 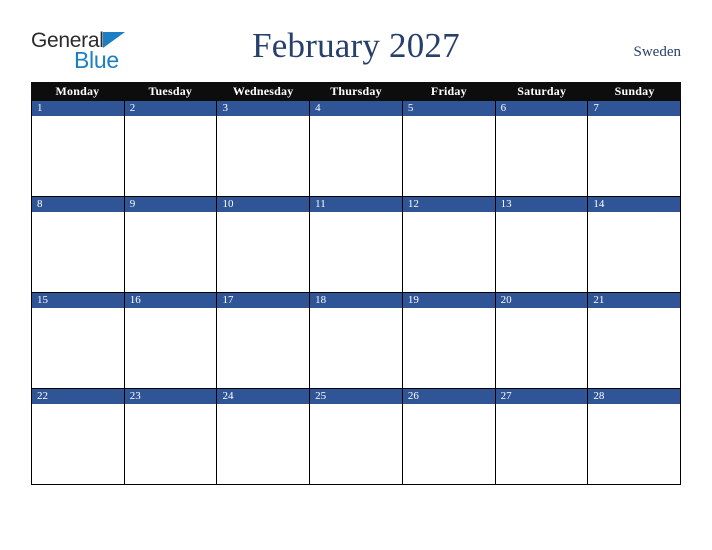 I want to click on calendar-day-cell: 8, so click(x=78, y=244).